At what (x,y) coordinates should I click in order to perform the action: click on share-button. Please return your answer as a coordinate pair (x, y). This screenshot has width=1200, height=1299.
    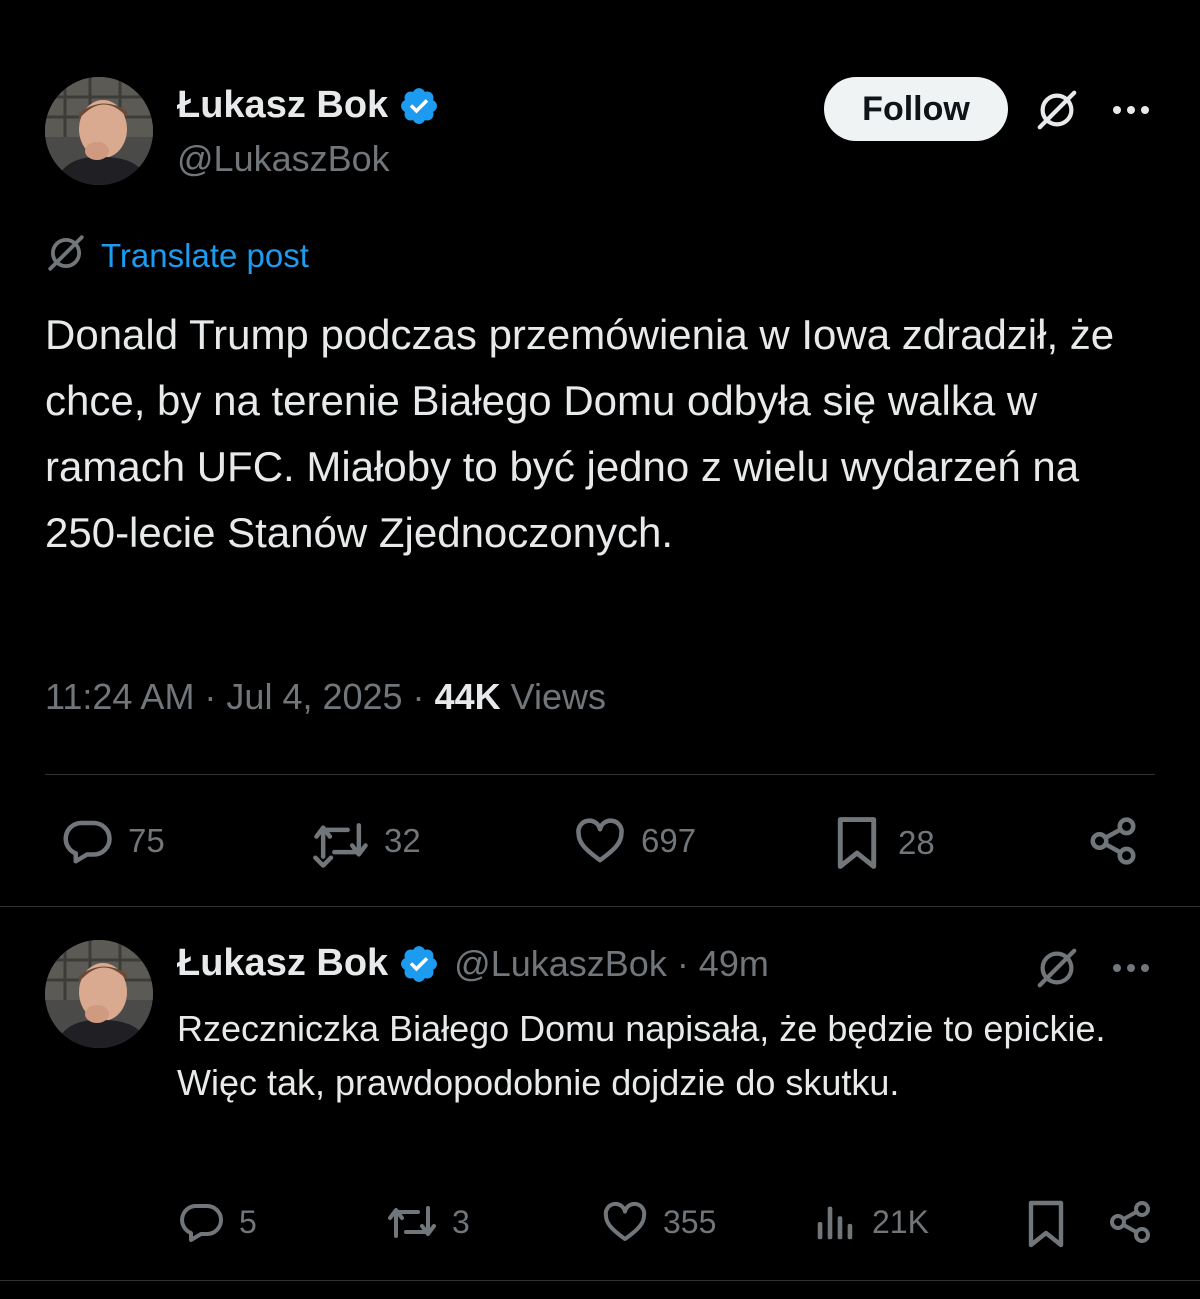
    Looking at the image, I should click on (1113, 841).